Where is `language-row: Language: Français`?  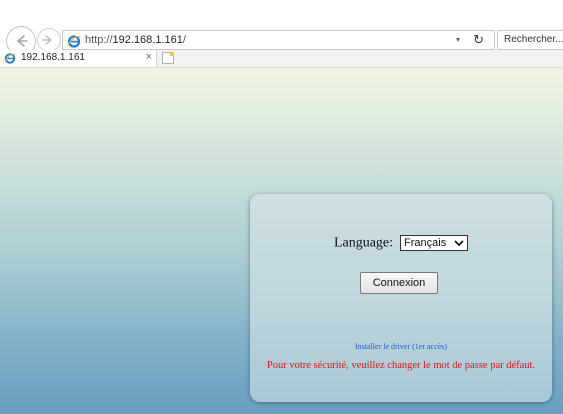
language-row: Language: Français is located at coordinates (401, 243).